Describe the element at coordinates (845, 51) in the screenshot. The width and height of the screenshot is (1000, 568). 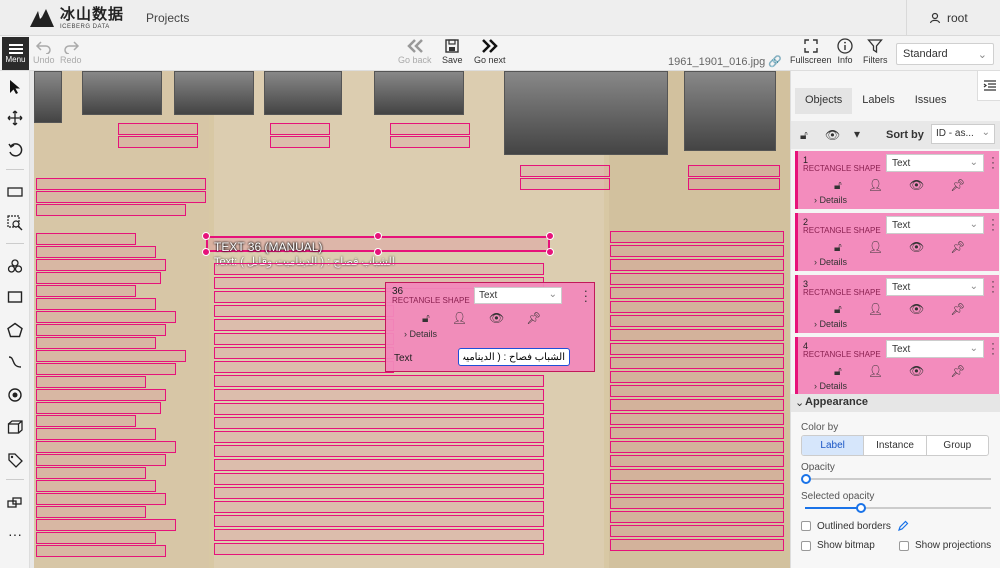
I see `info-button: Info` at that location.